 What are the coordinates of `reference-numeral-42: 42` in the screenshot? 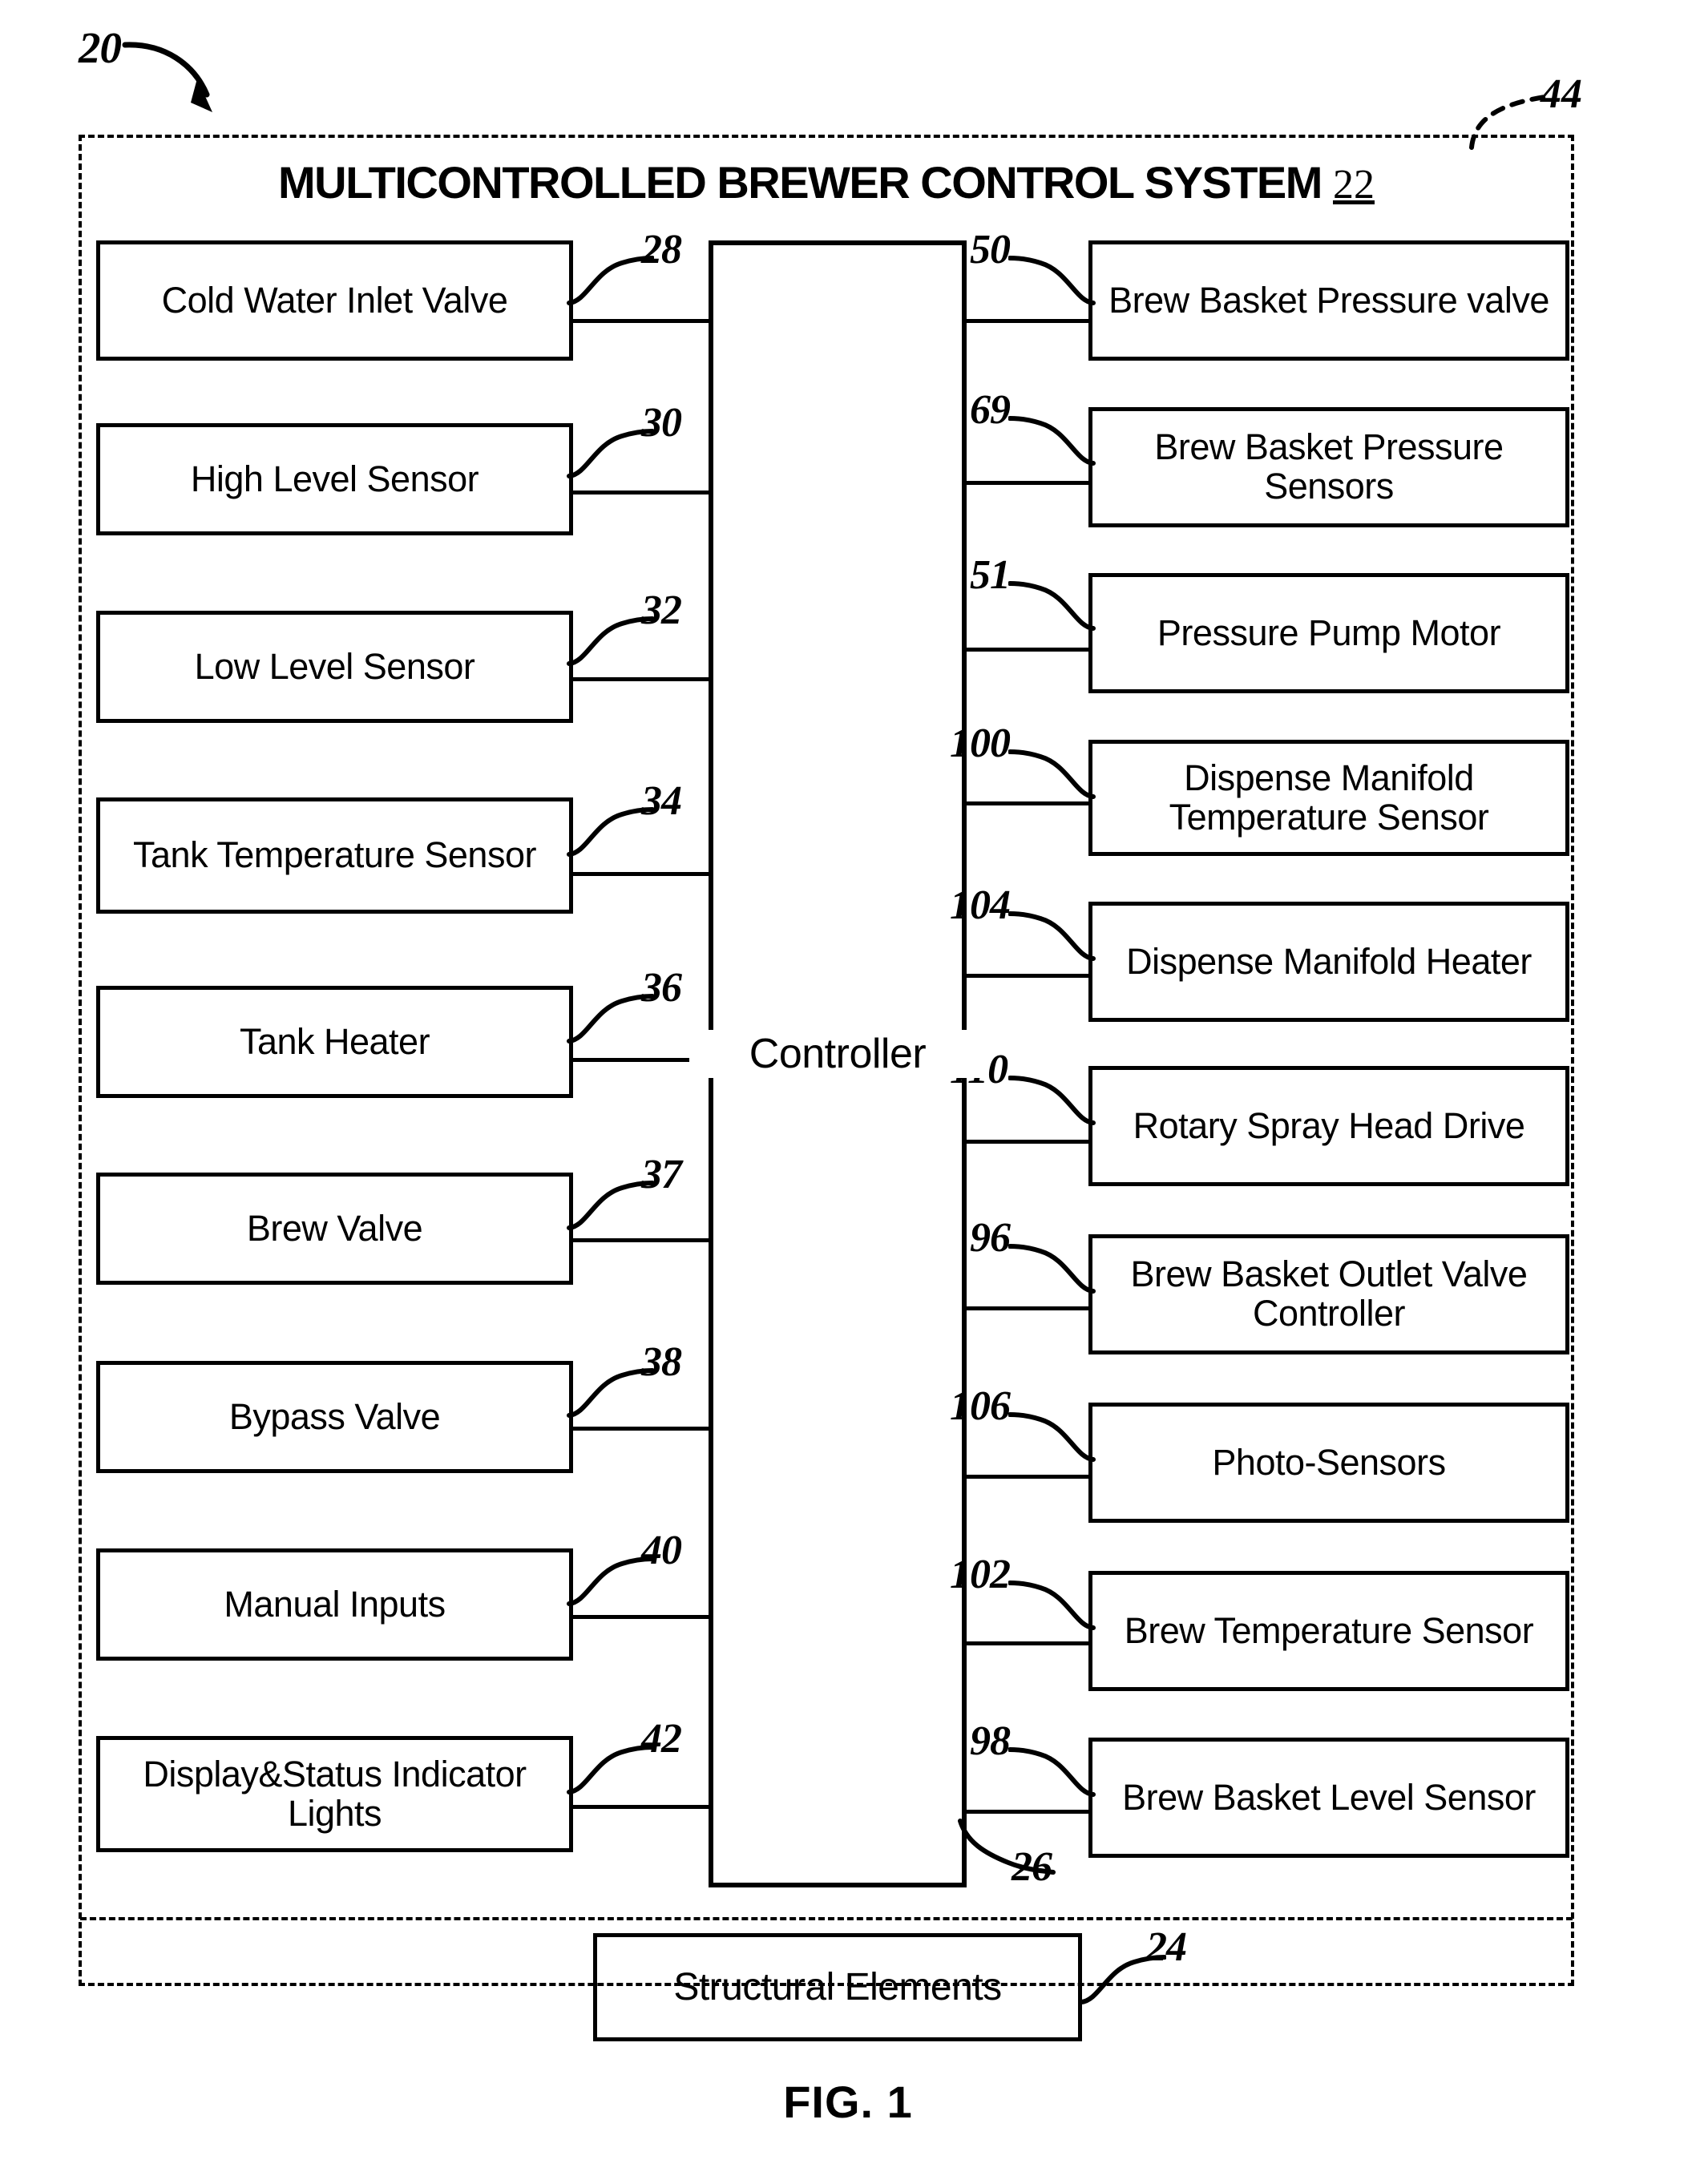 It's located at (661, 1739).